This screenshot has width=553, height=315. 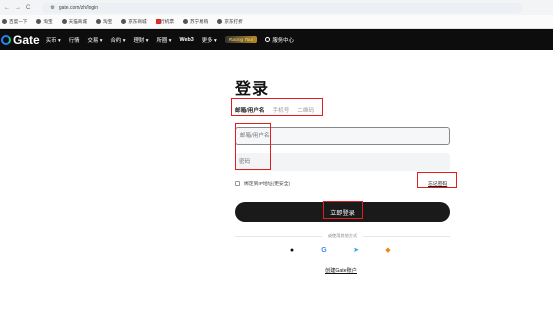 I want to click on service-center: 服务中心, so click(x=279, y=40).